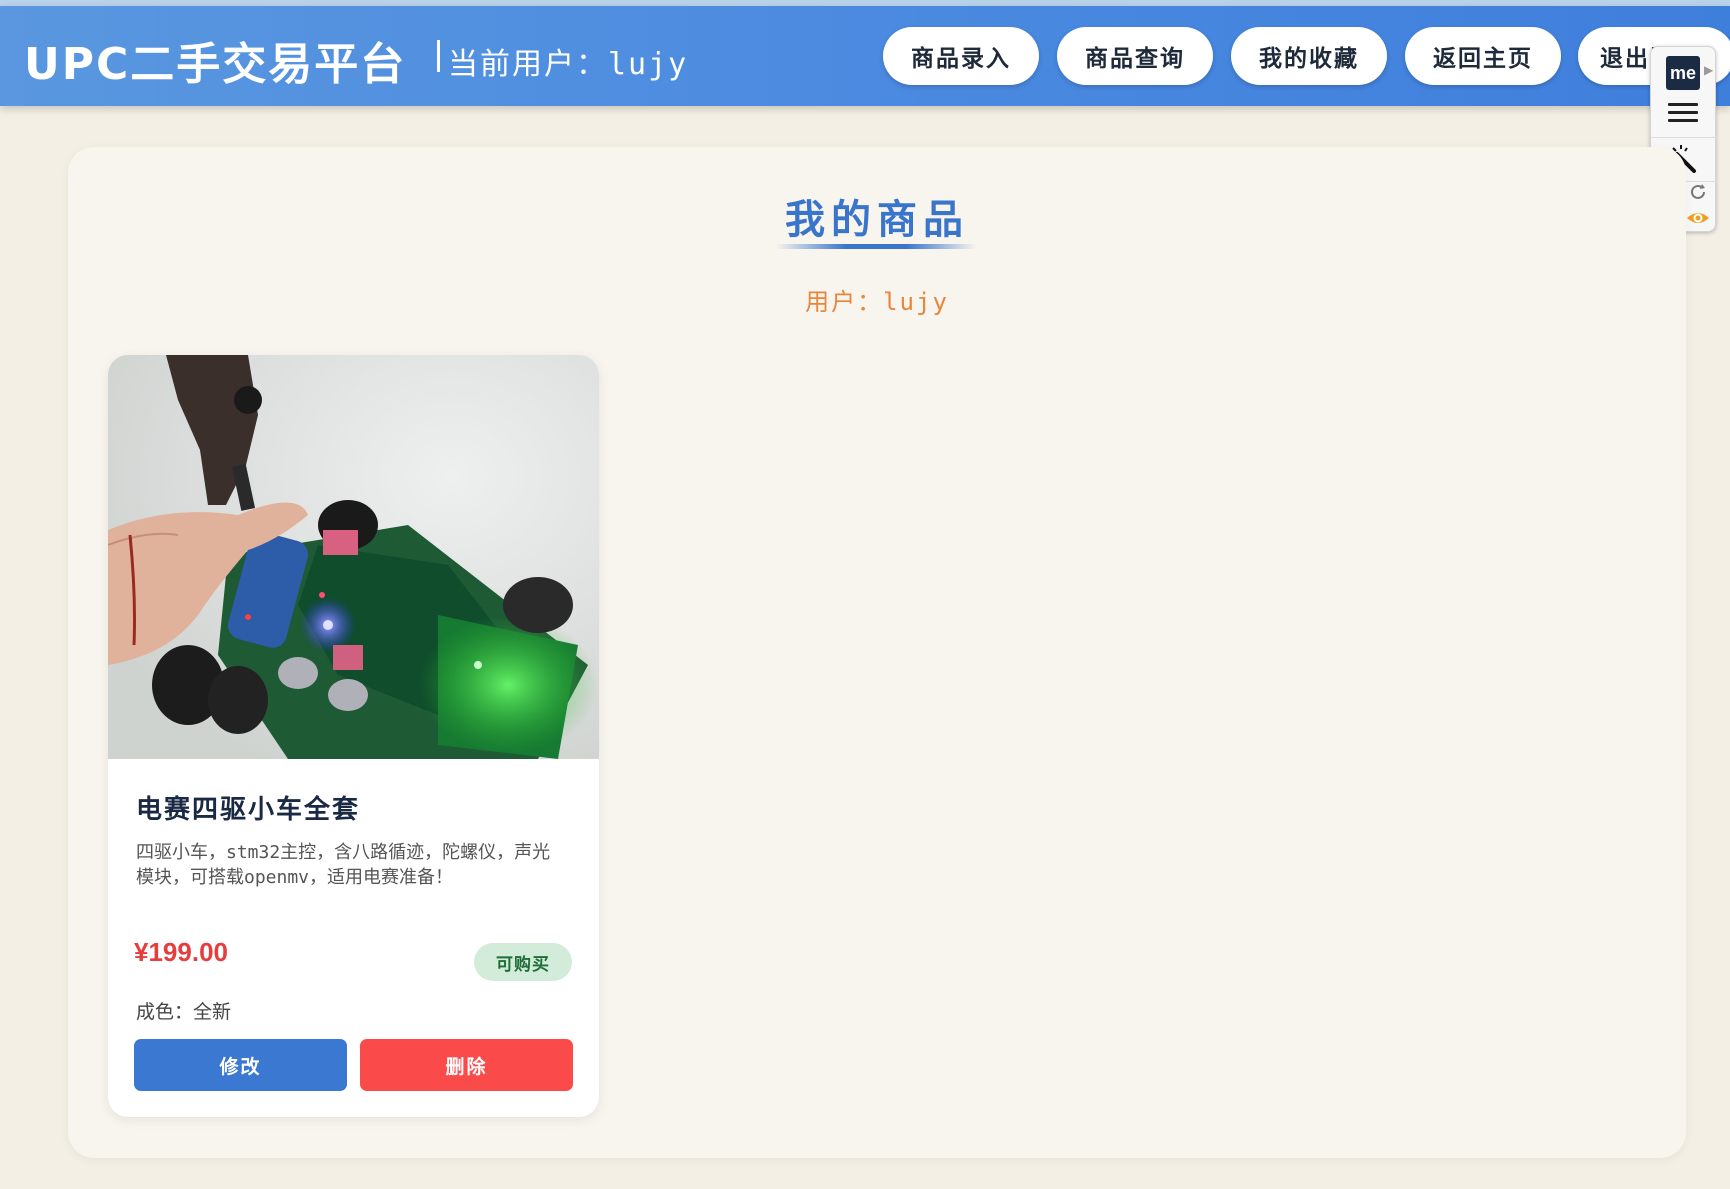  I want to click on header-divider, so click(438, 56).